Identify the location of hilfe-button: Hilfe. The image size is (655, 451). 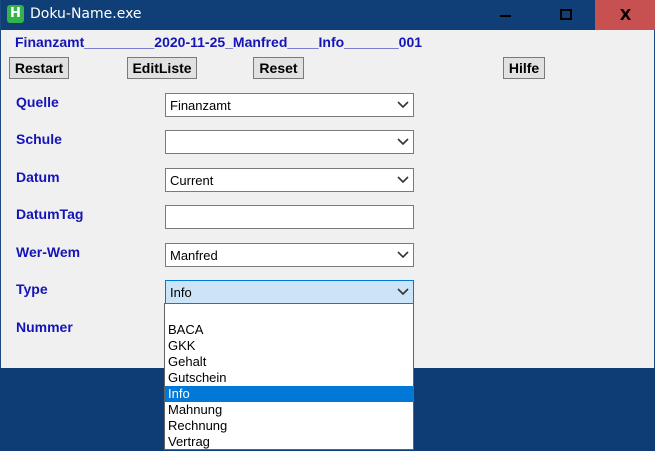
(524, 68).